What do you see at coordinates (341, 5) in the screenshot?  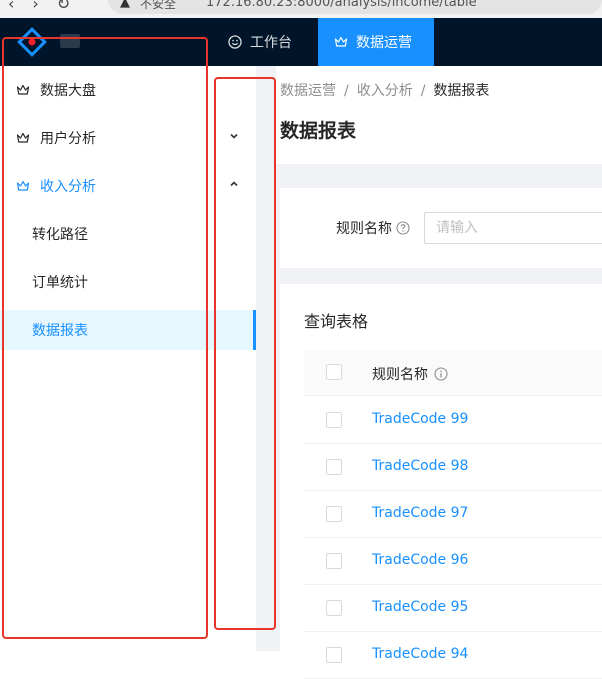 I see `url-text: 172.16.80.23:8000/analysis/income/table` at bounding box center [341, 5].